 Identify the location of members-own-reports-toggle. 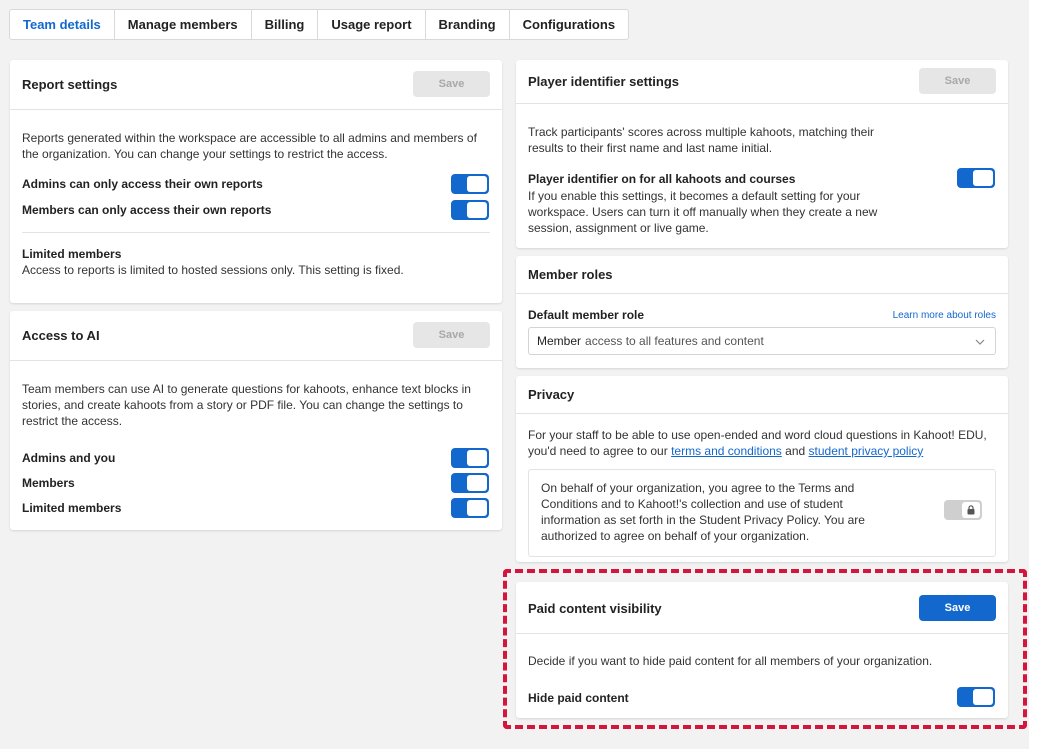
(470, 210).